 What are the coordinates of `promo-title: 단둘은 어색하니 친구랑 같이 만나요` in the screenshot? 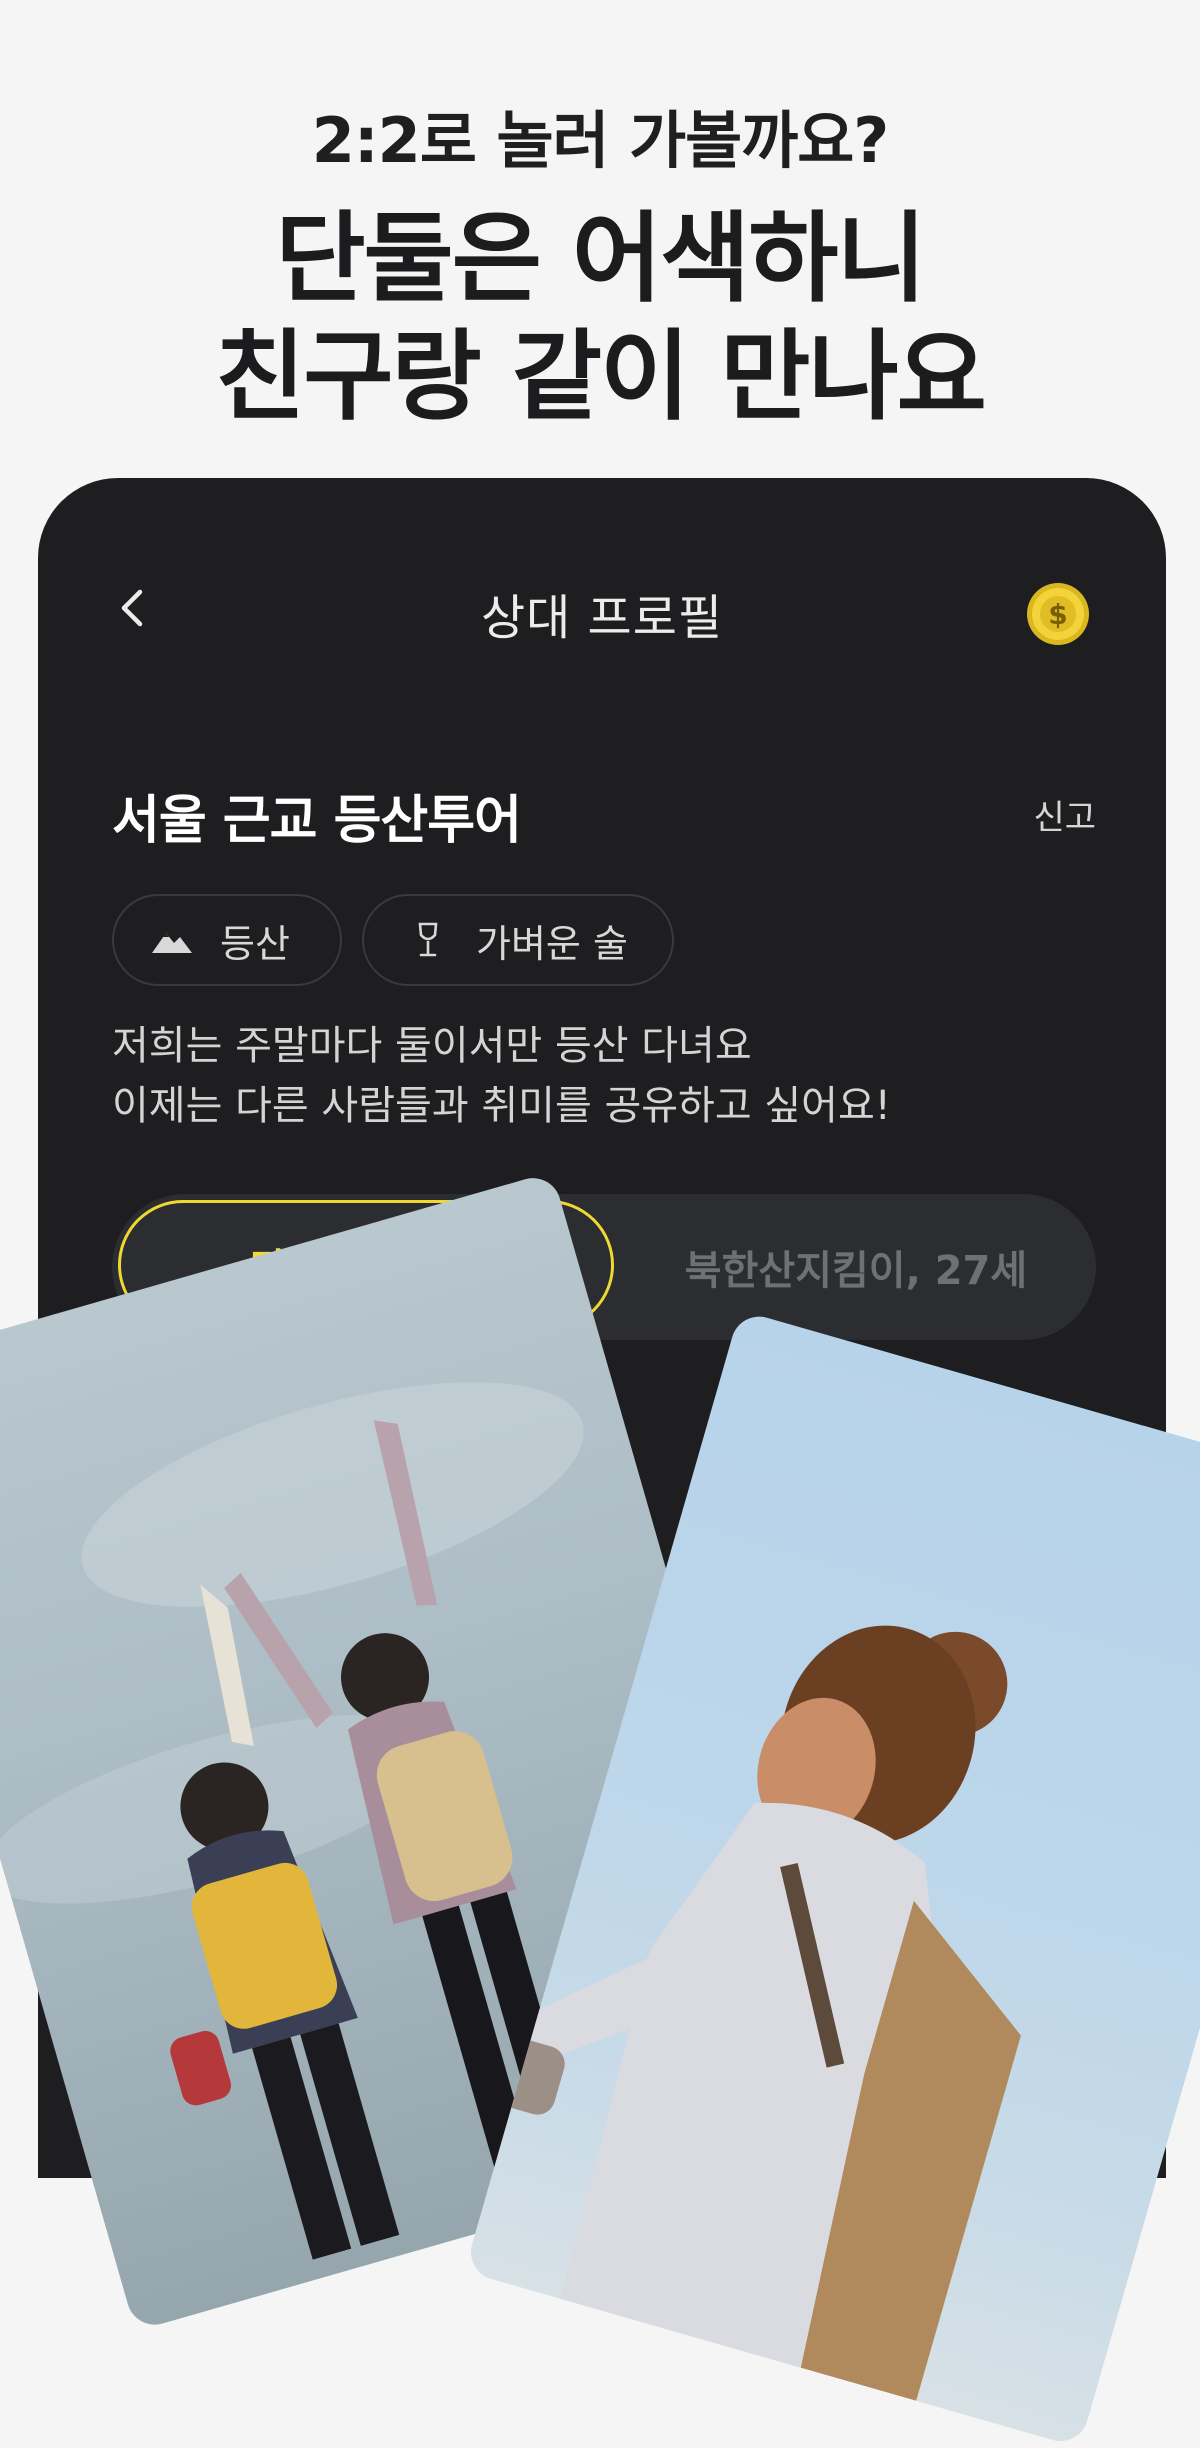 It's located at (600, 318).